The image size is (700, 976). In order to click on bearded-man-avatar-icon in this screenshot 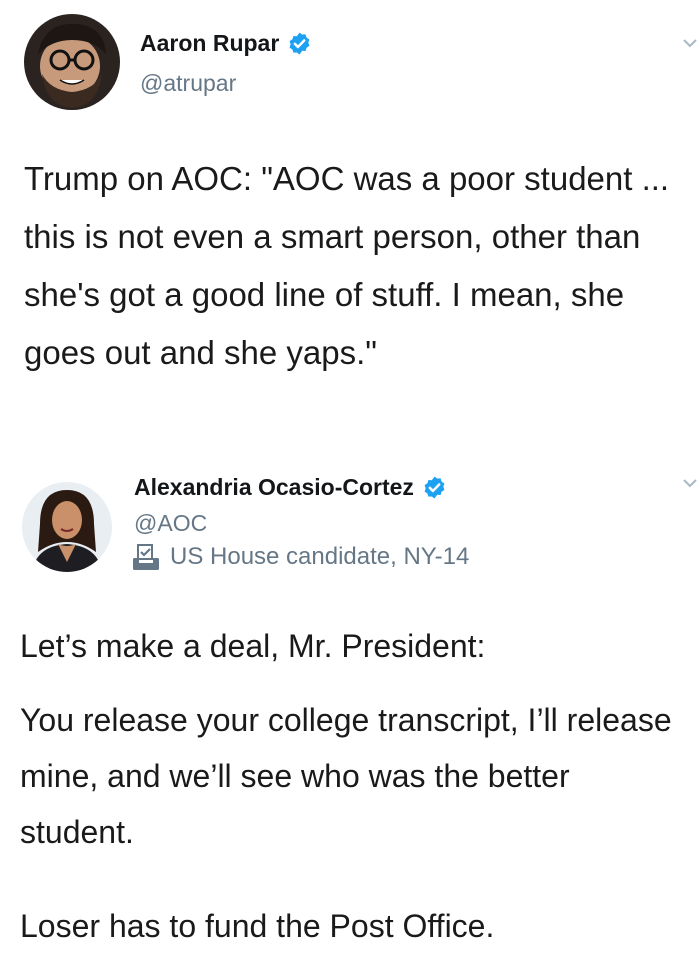, I will do `click(72, 62)`.